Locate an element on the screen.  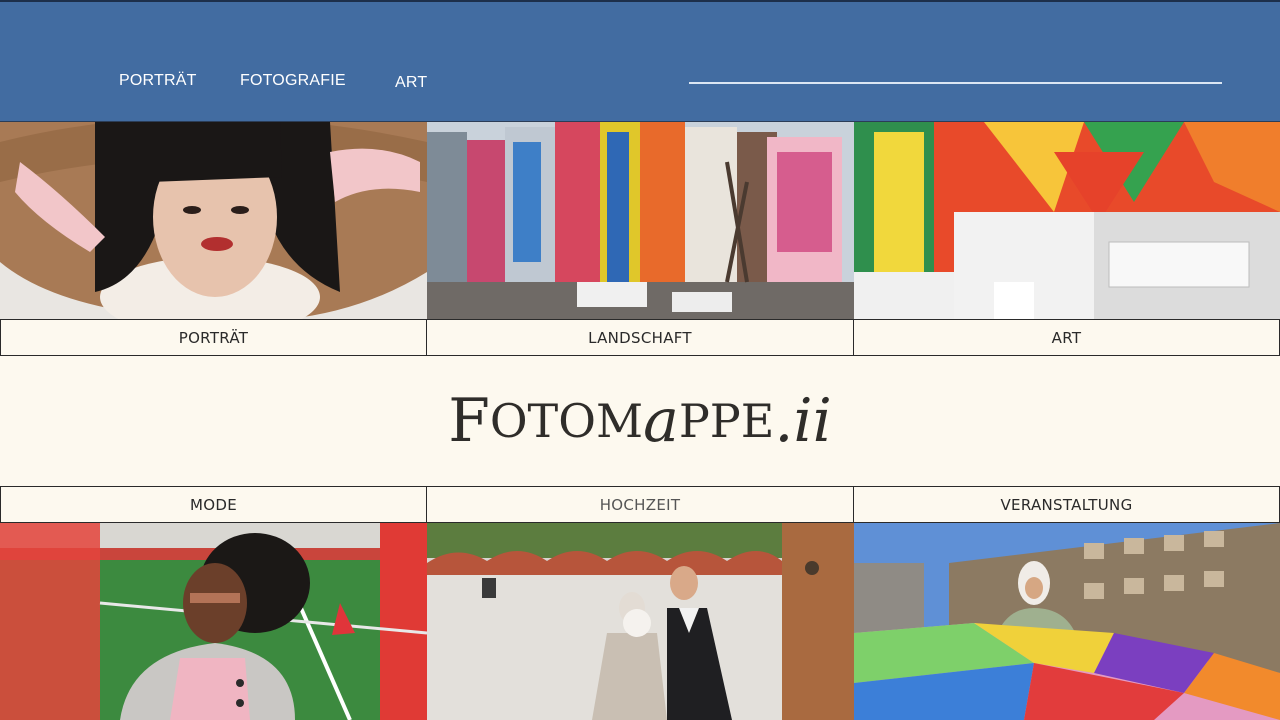
search-input is located at coordinates (955, 83).